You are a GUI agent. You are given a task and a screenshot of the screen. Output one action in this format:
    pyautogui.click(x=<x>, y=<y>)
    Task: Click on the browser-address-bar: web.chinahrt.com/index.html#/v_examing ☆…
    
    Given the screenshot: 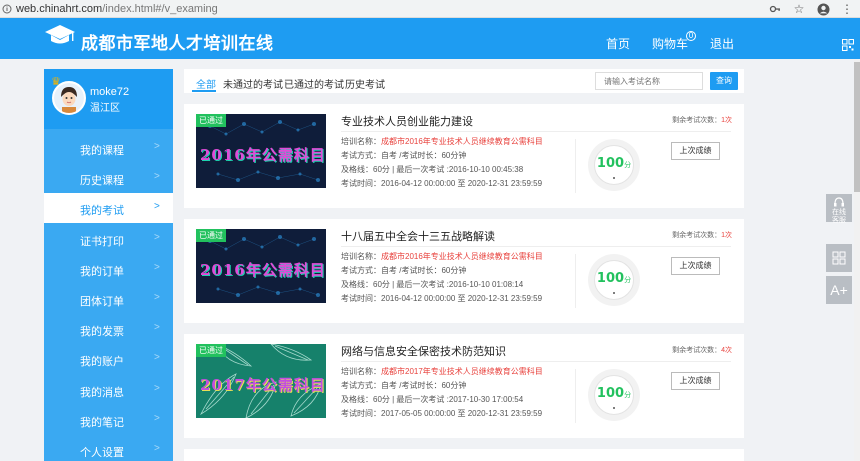 What is the action you would take?
    pyautogui.click(x=430, y=9)
    